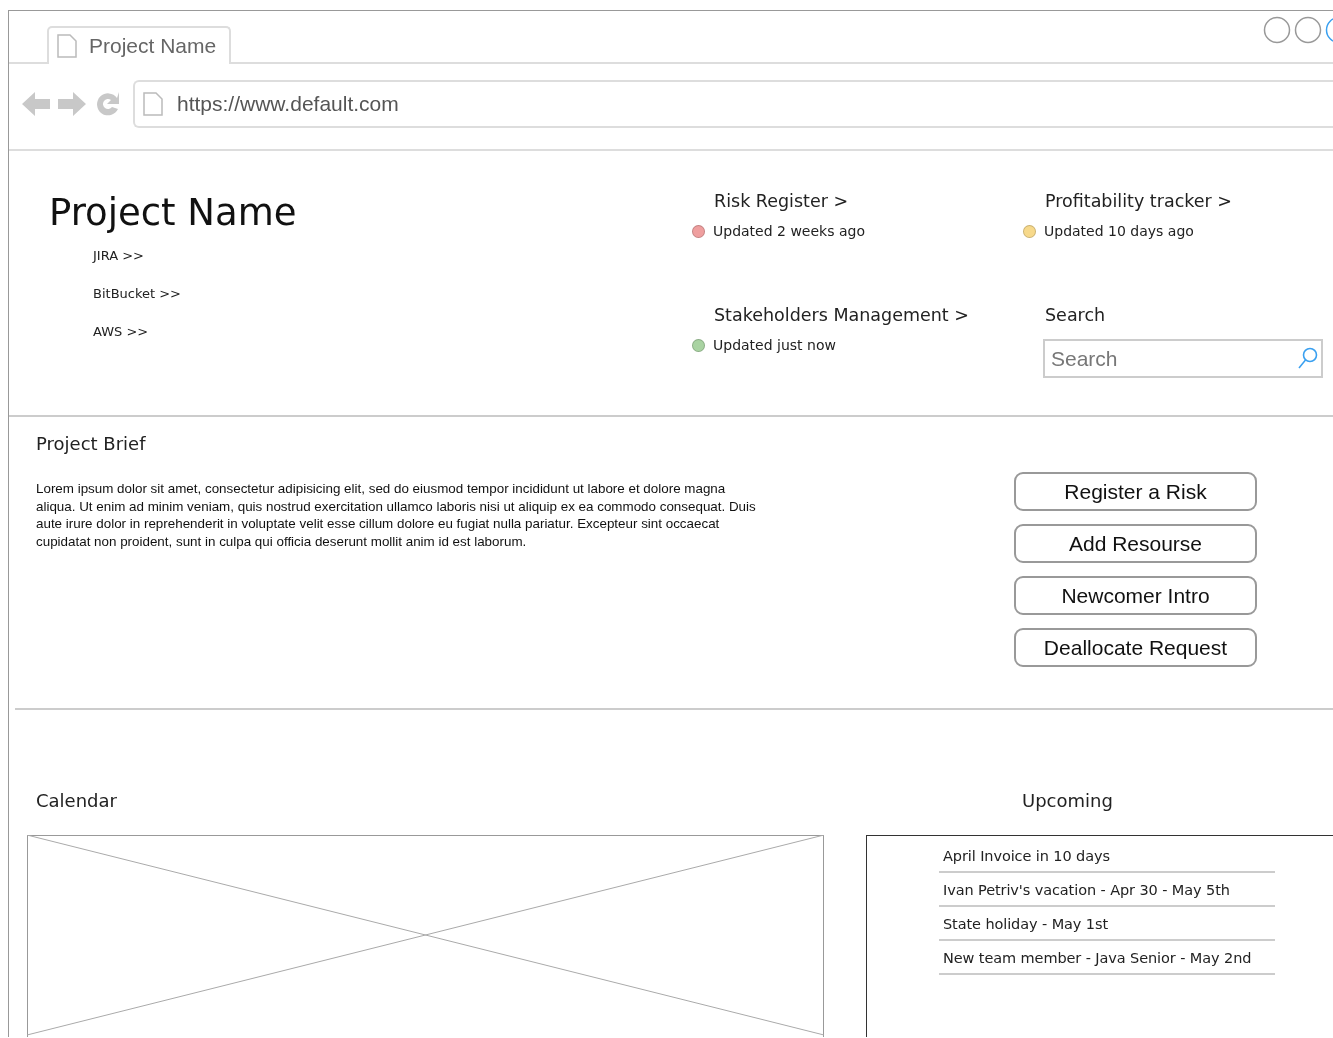  Describe the element at coordinates (1135, 647) in the screenshot. I see `action-button: Deallocate Request` at that location.